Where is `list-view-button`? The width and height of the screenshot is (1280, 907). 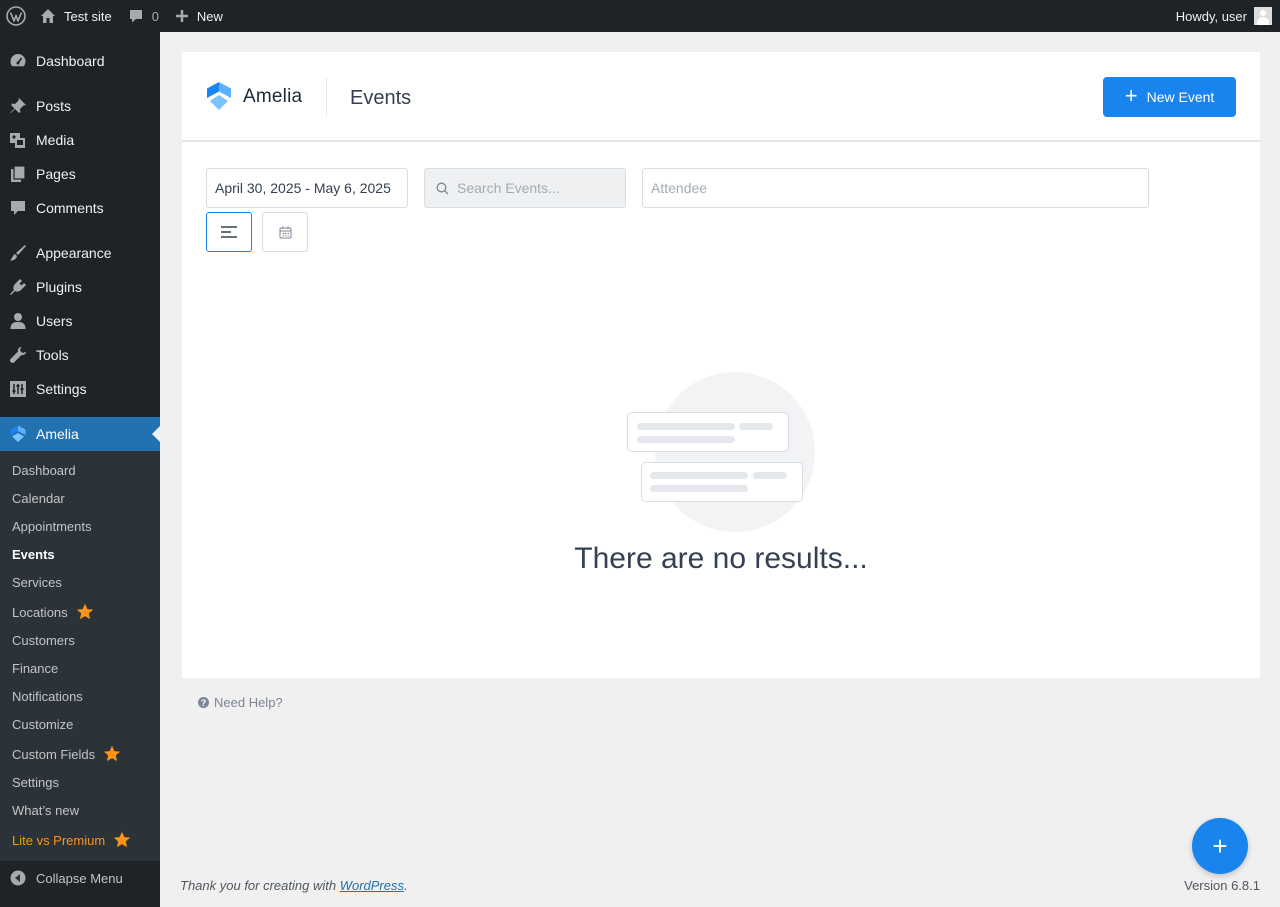 list-view-button is located at coordinates (229, 232).